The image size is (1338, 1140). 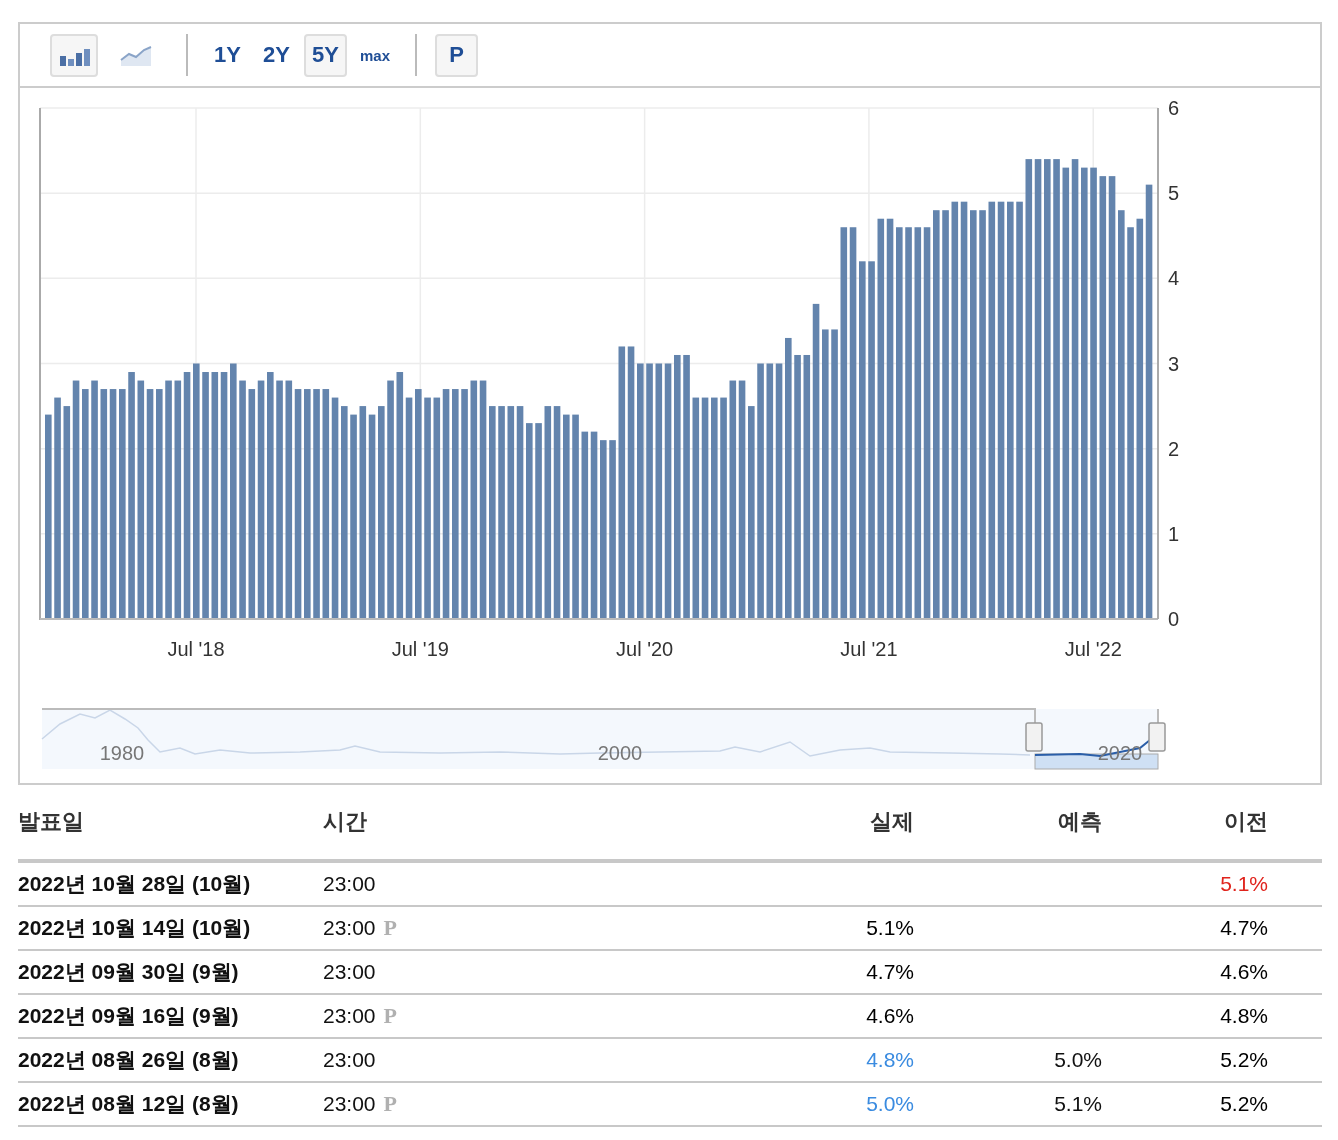 I want to click on x-axis-label: Jul '20, so click(x=645, y=649).